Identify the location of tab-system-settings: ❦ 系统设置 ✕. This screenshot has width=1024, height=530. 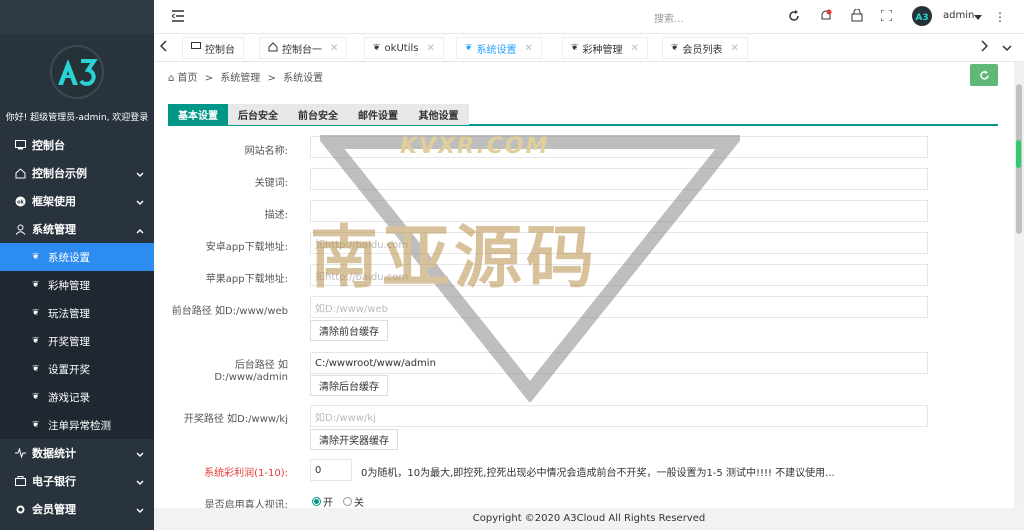
(499, 48).